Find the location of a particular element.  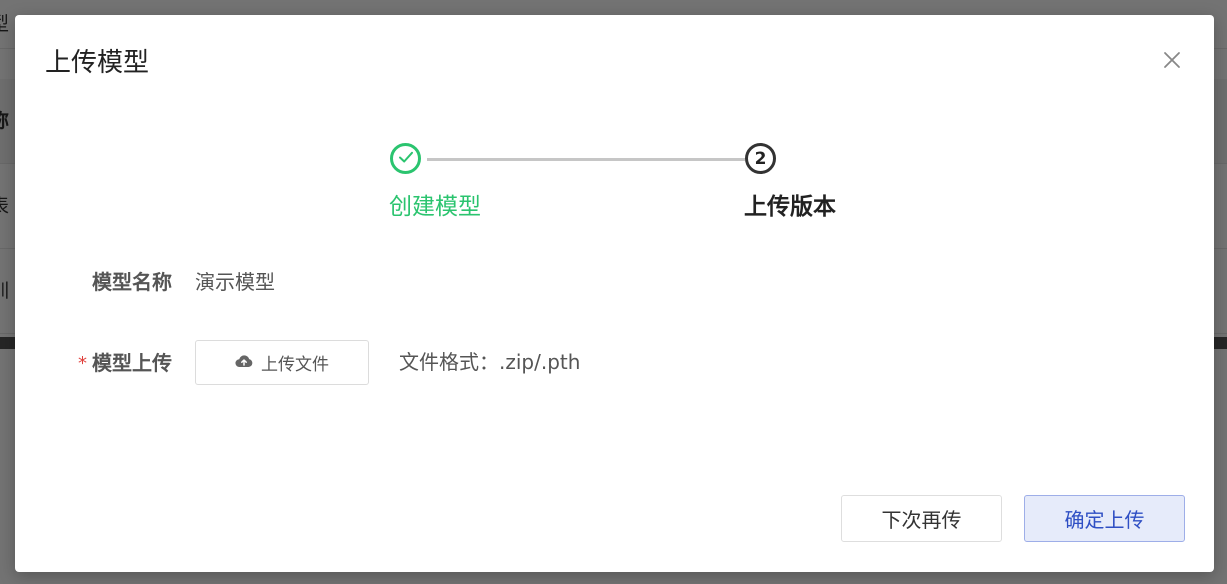

model-upload-label: 模型上传 is located at coordinates (132, 363).